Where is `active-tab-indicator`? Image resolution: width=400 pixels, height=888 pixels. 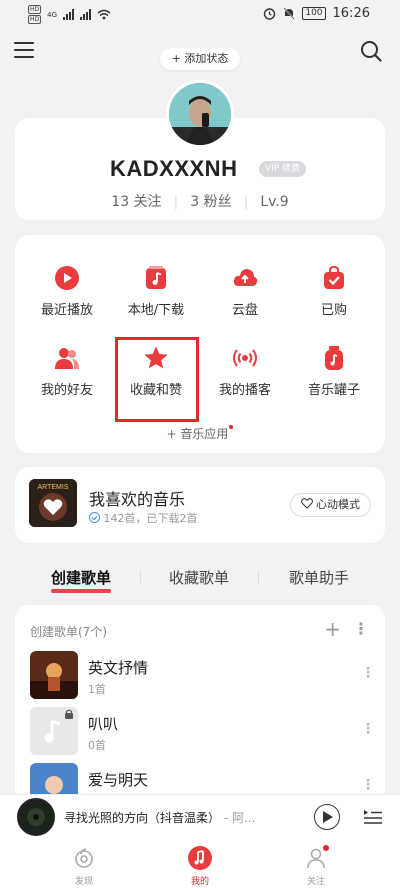
active-tab-indicator is located at coordinates (81, 591).